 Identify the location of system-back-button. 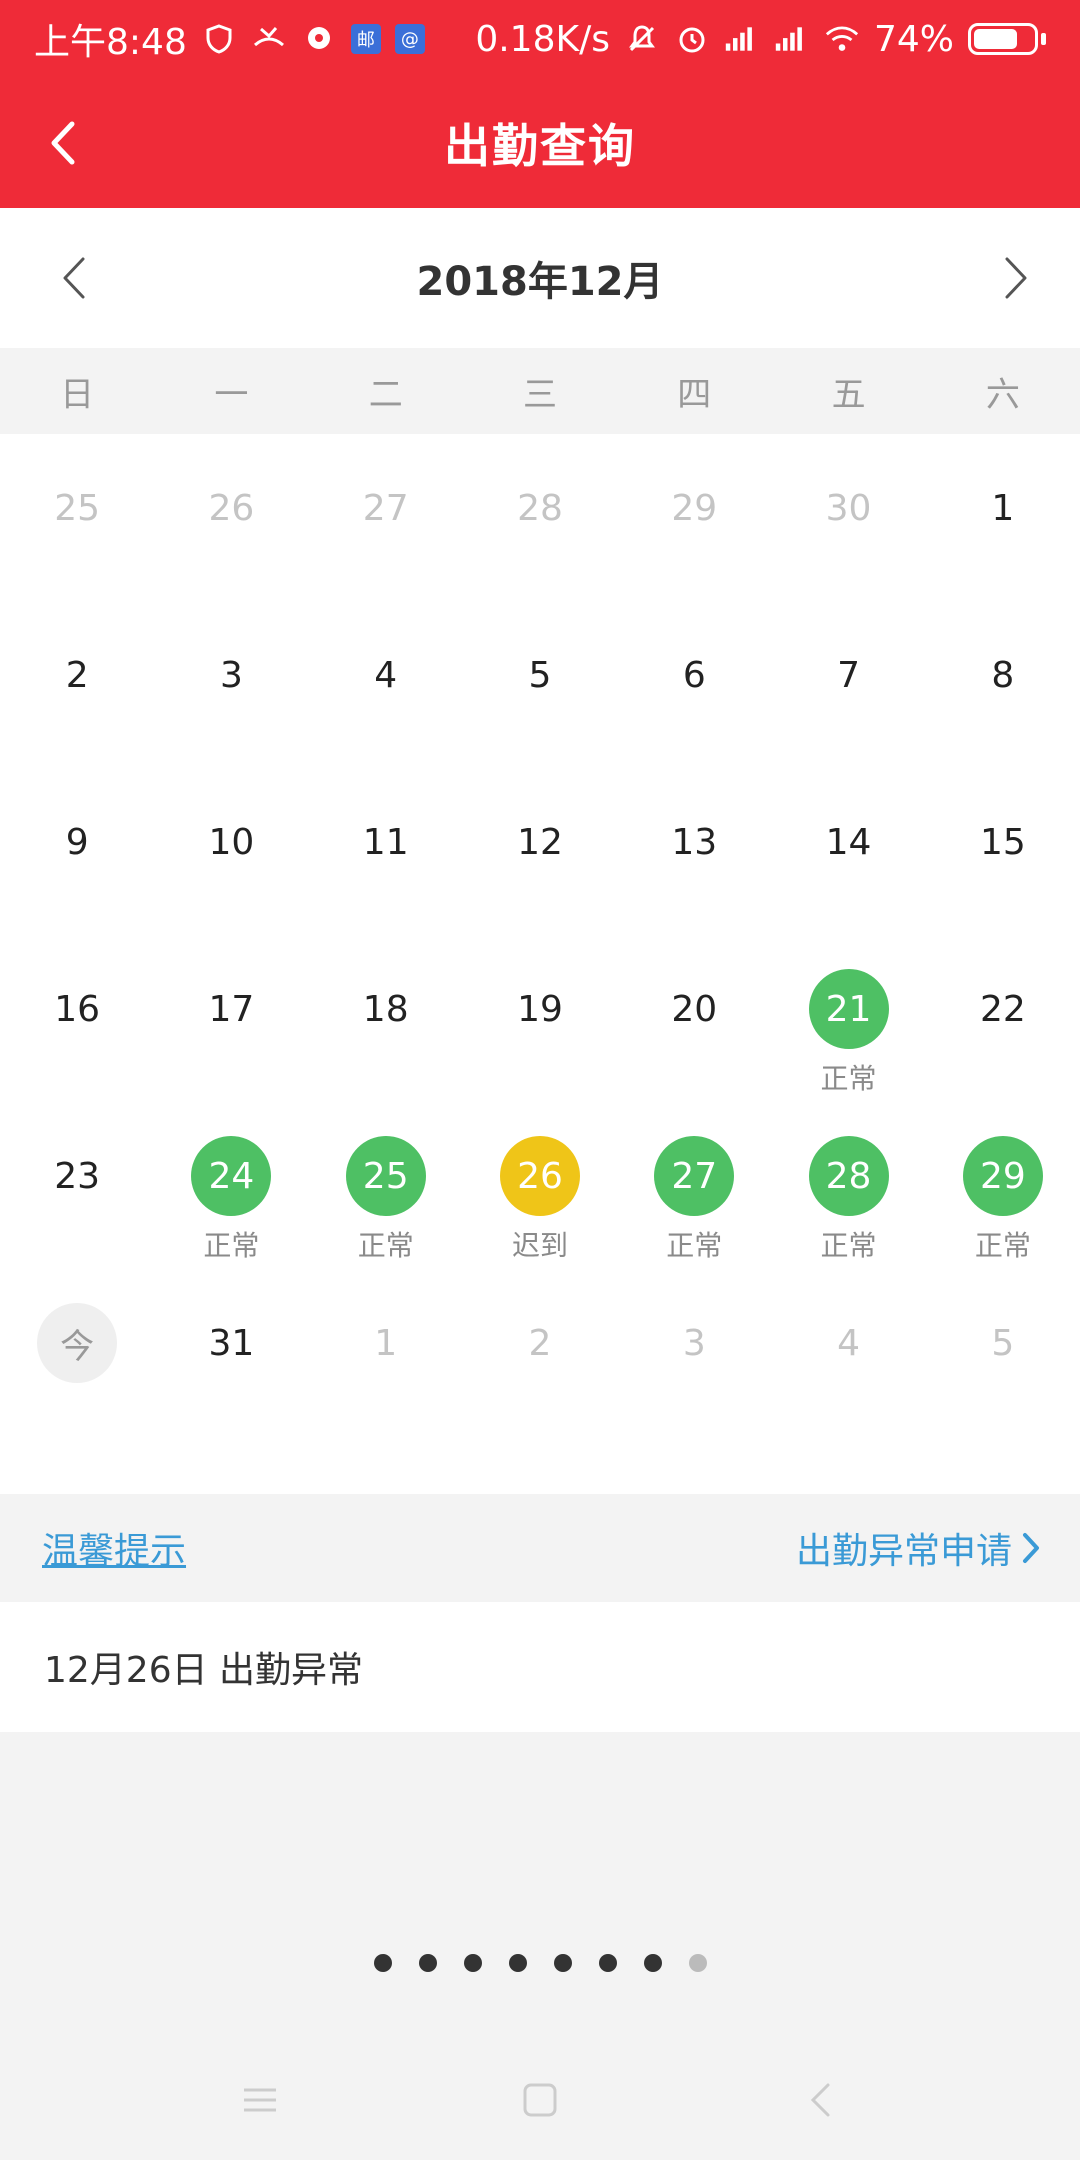
(820, 2100).